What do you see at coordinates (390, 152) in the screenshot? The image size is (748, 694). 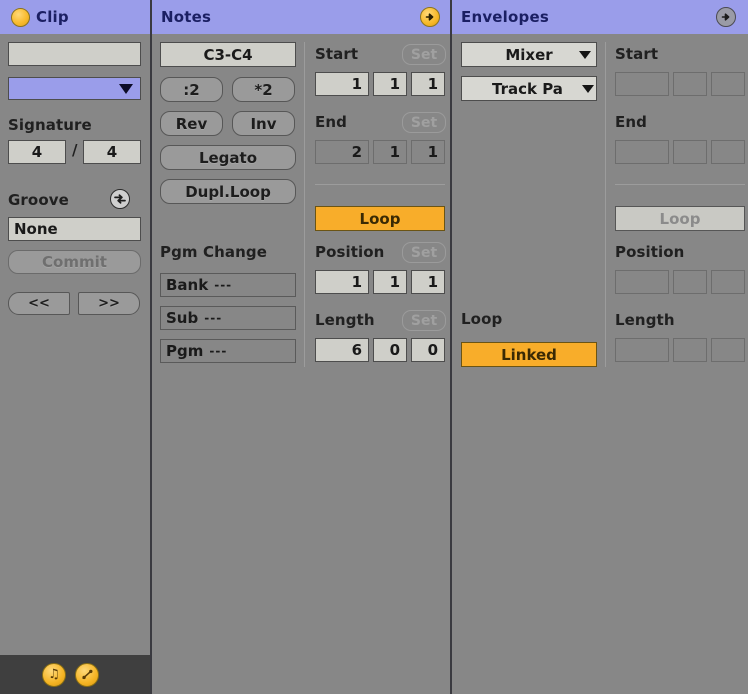 I see `clip-end-beats-field: 1` at bounding box center [390, 152].